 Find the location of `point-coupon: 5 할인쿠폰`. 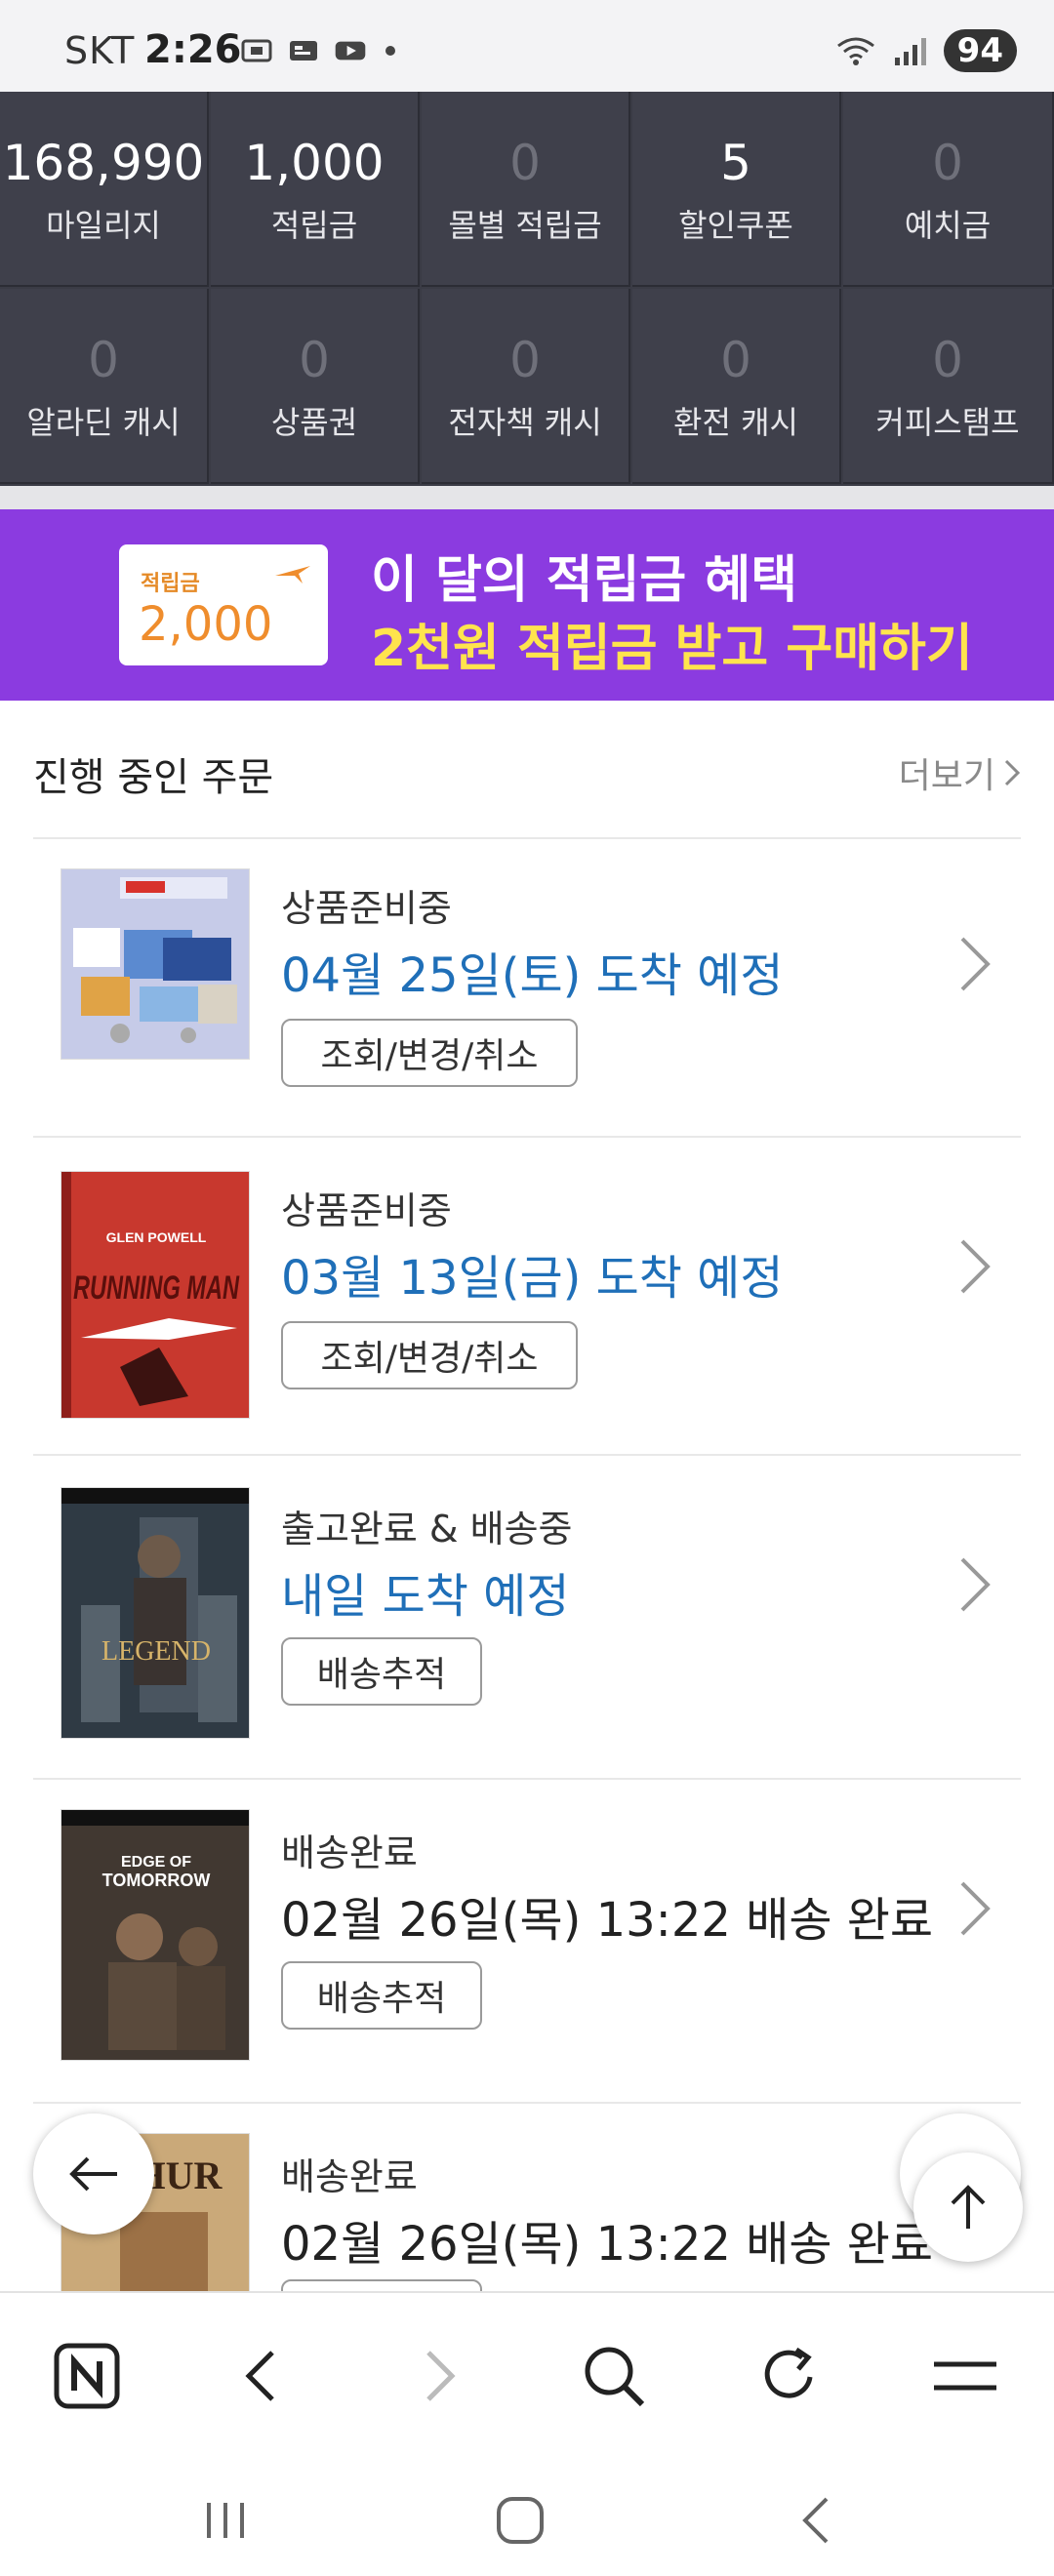

point-coupon: 5 할인쿠폰 is located at coordinates (736, 189).